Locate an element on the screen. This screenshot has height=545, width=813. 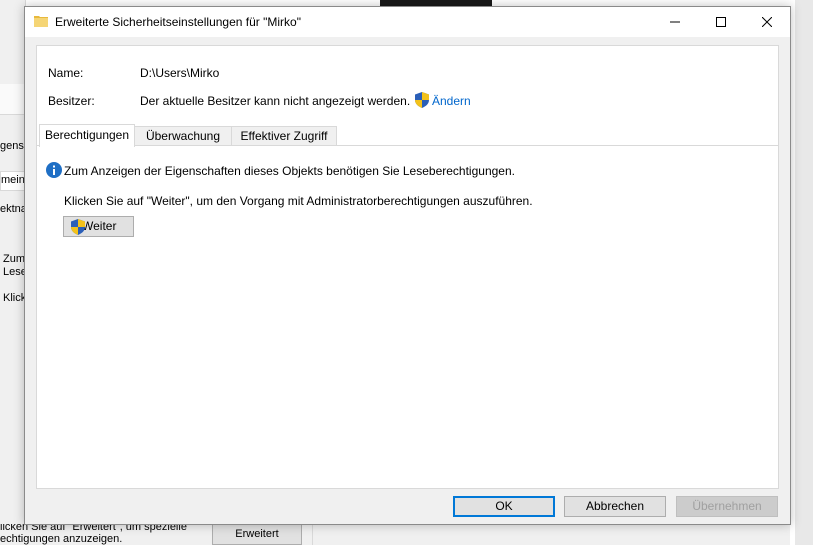
continue-button: Weiter is located at coordinates (98, 226).